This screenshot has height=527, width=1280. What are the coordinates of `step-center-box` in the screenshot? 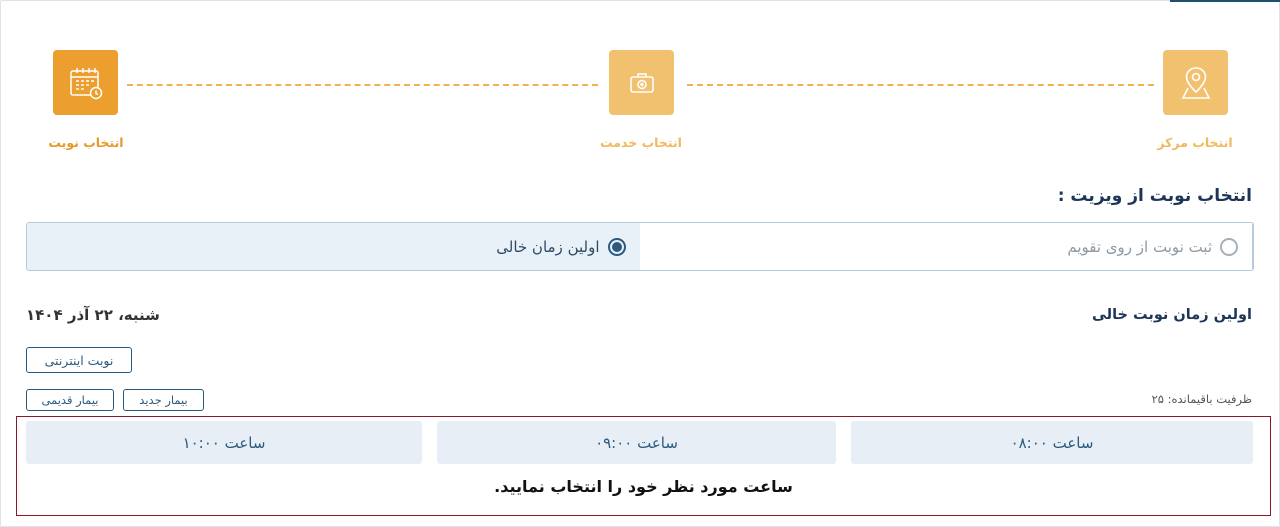 It's located at (1195, 82).